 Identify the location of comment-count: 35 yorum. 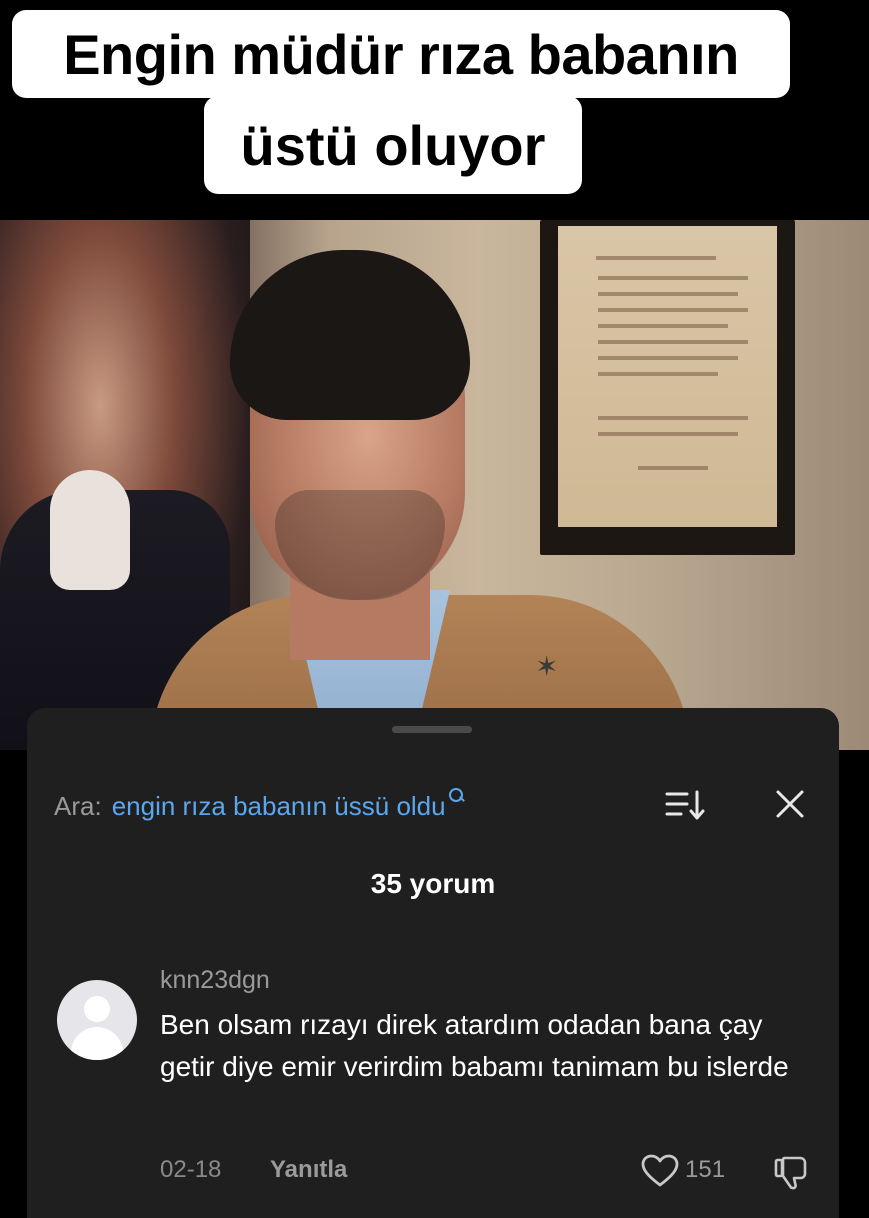
(433, 883).